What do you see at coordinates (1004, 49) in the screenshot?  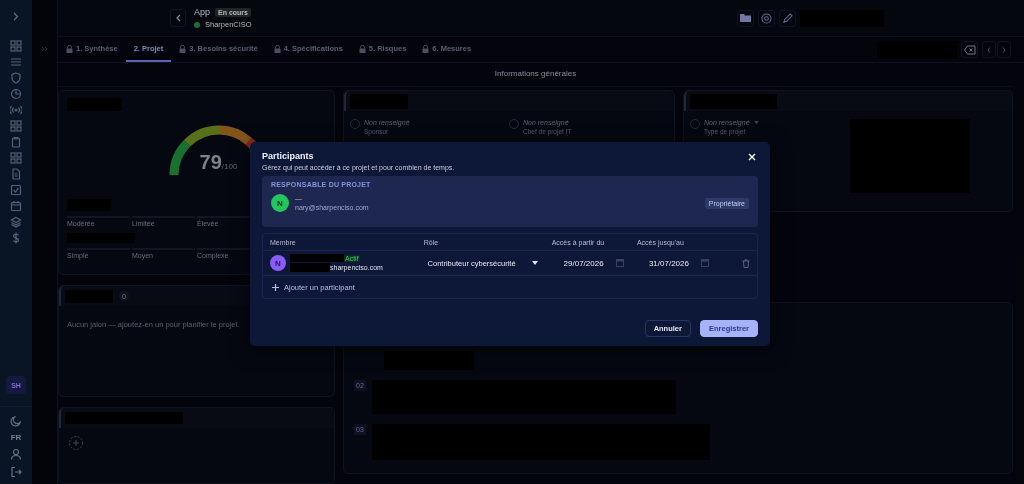 I see `chevron-right-icon` at bounding box center [1004, 49].